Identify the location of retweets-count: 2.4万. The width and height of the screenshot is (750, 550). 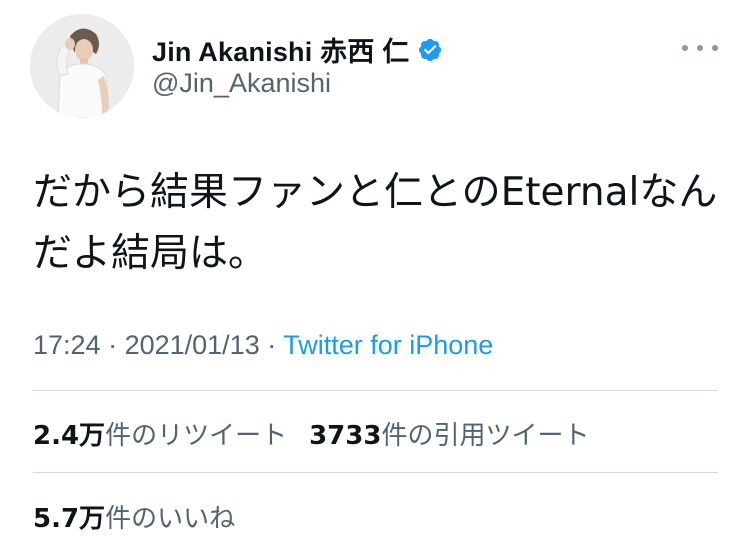
(69, 436).